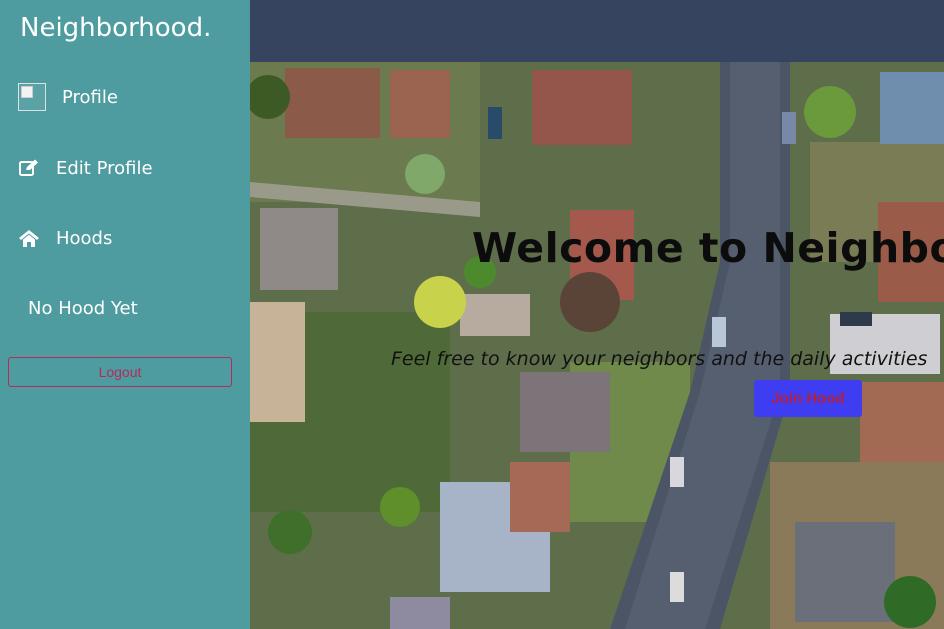  Describe the element at coordinates (708, 248) in the screenshot. I see `hero-title: Welcome to Neighborh` at that location.